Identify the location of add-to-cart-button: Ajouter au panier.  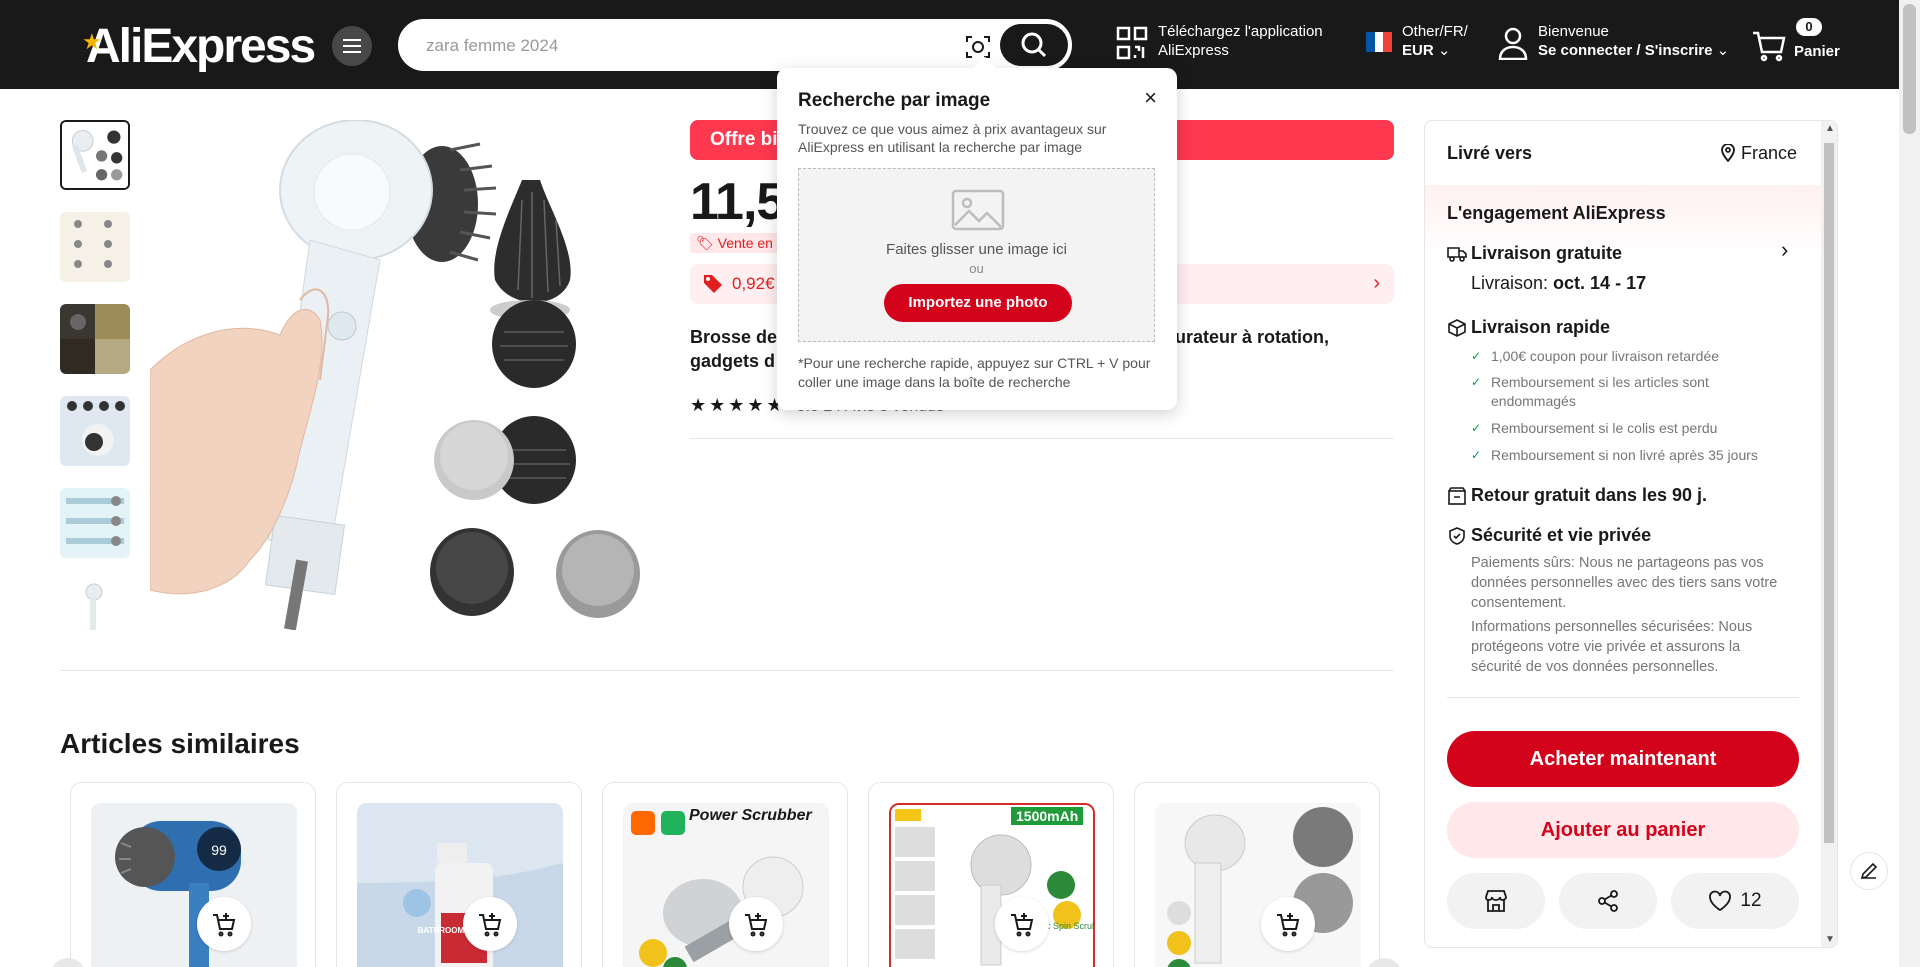
(1623, 830).